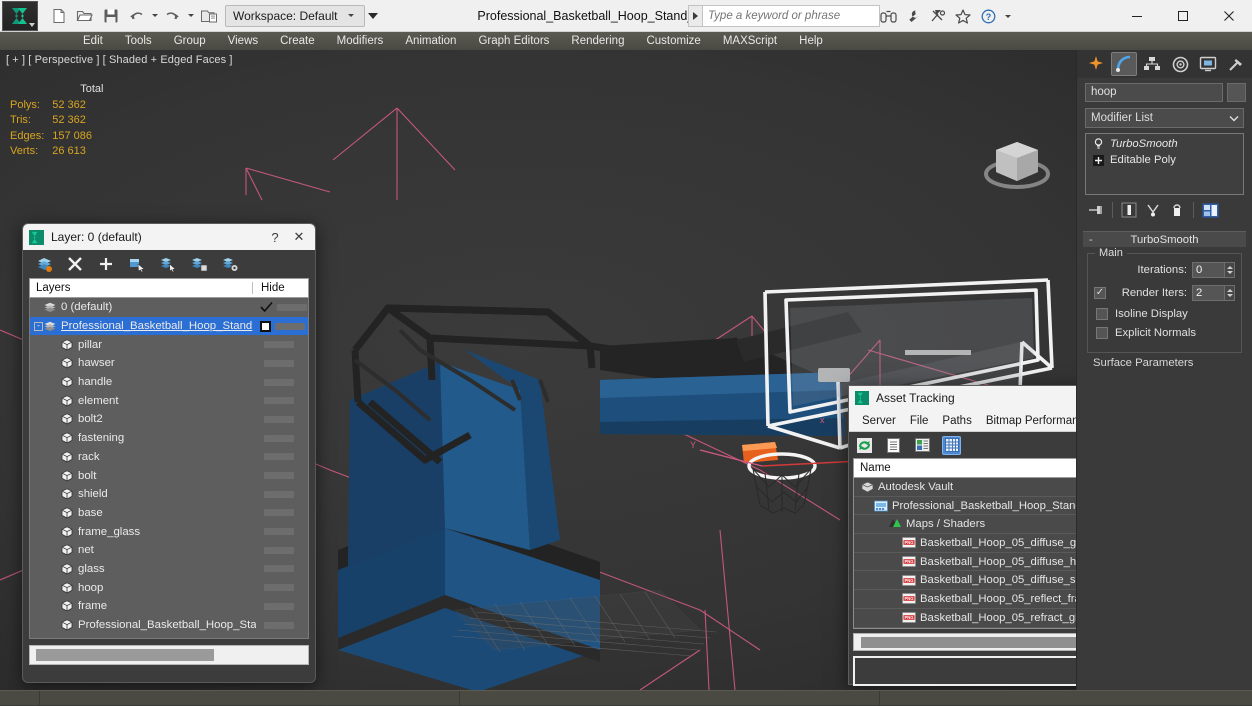  I want to click on open-file-button, so click(84, 16).